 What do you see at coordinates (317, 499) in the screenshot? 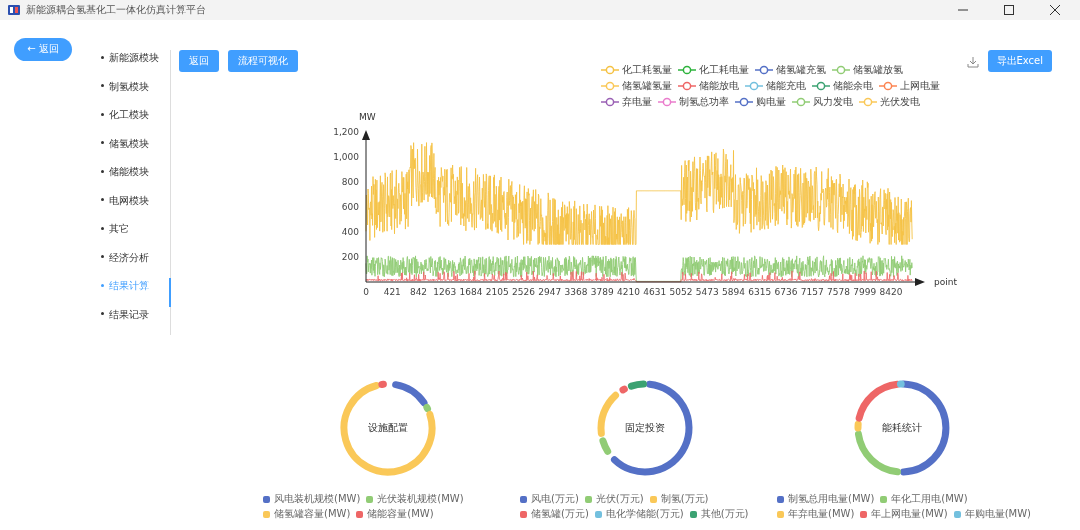
I see `legend-label: 风电装机规模(MW)` at bounding box center [317, 499].